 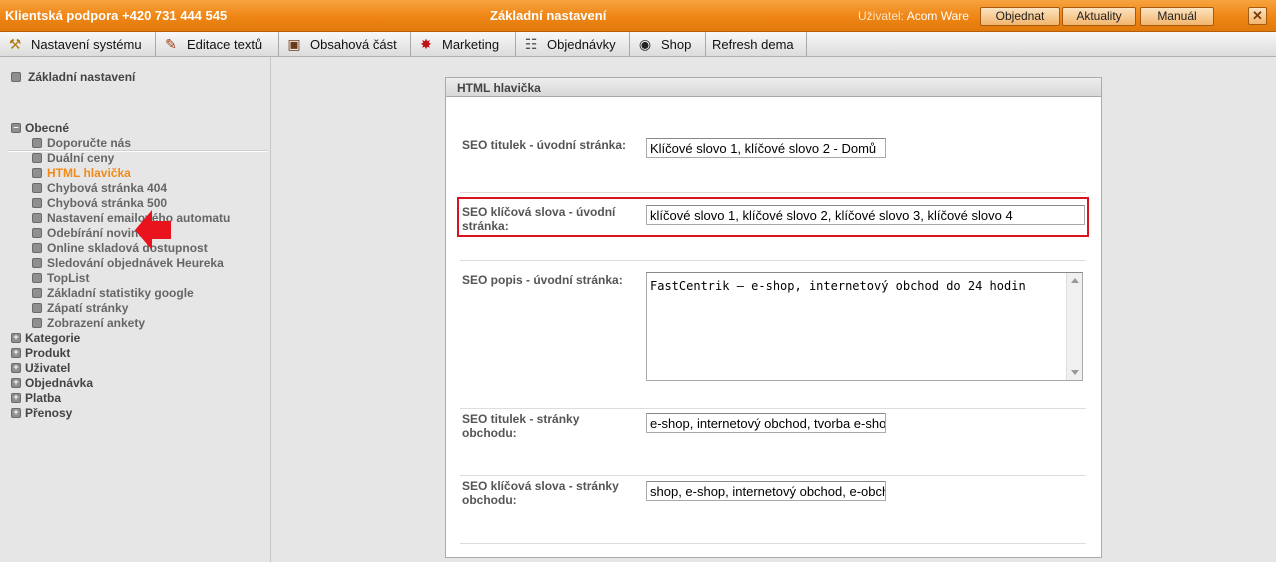 What do you see at coordinates (225, 44) in the screenshot?
I see `menu-label: Editace textů` at bounding box center [225, 44].